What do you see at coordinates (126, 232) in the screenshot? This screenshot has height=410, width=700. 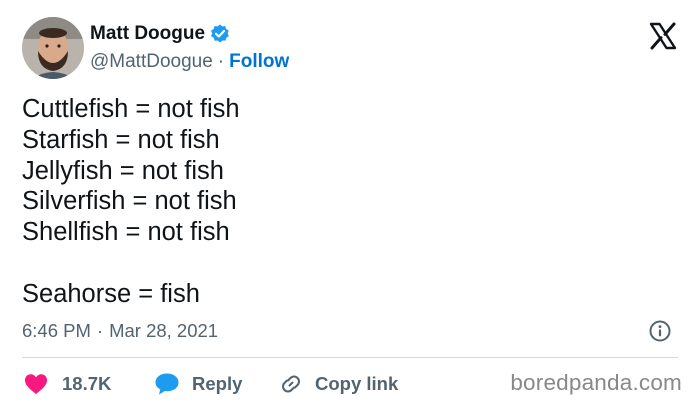 I see `tweet-line: Shellfish = not fish` at bounding box center [126, 232].